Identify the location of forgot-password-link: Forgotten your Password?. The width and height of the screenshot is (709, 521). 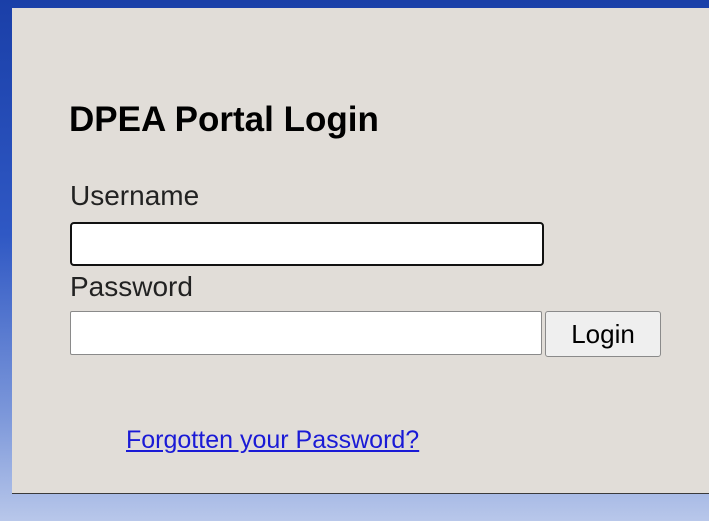
(272, 440).